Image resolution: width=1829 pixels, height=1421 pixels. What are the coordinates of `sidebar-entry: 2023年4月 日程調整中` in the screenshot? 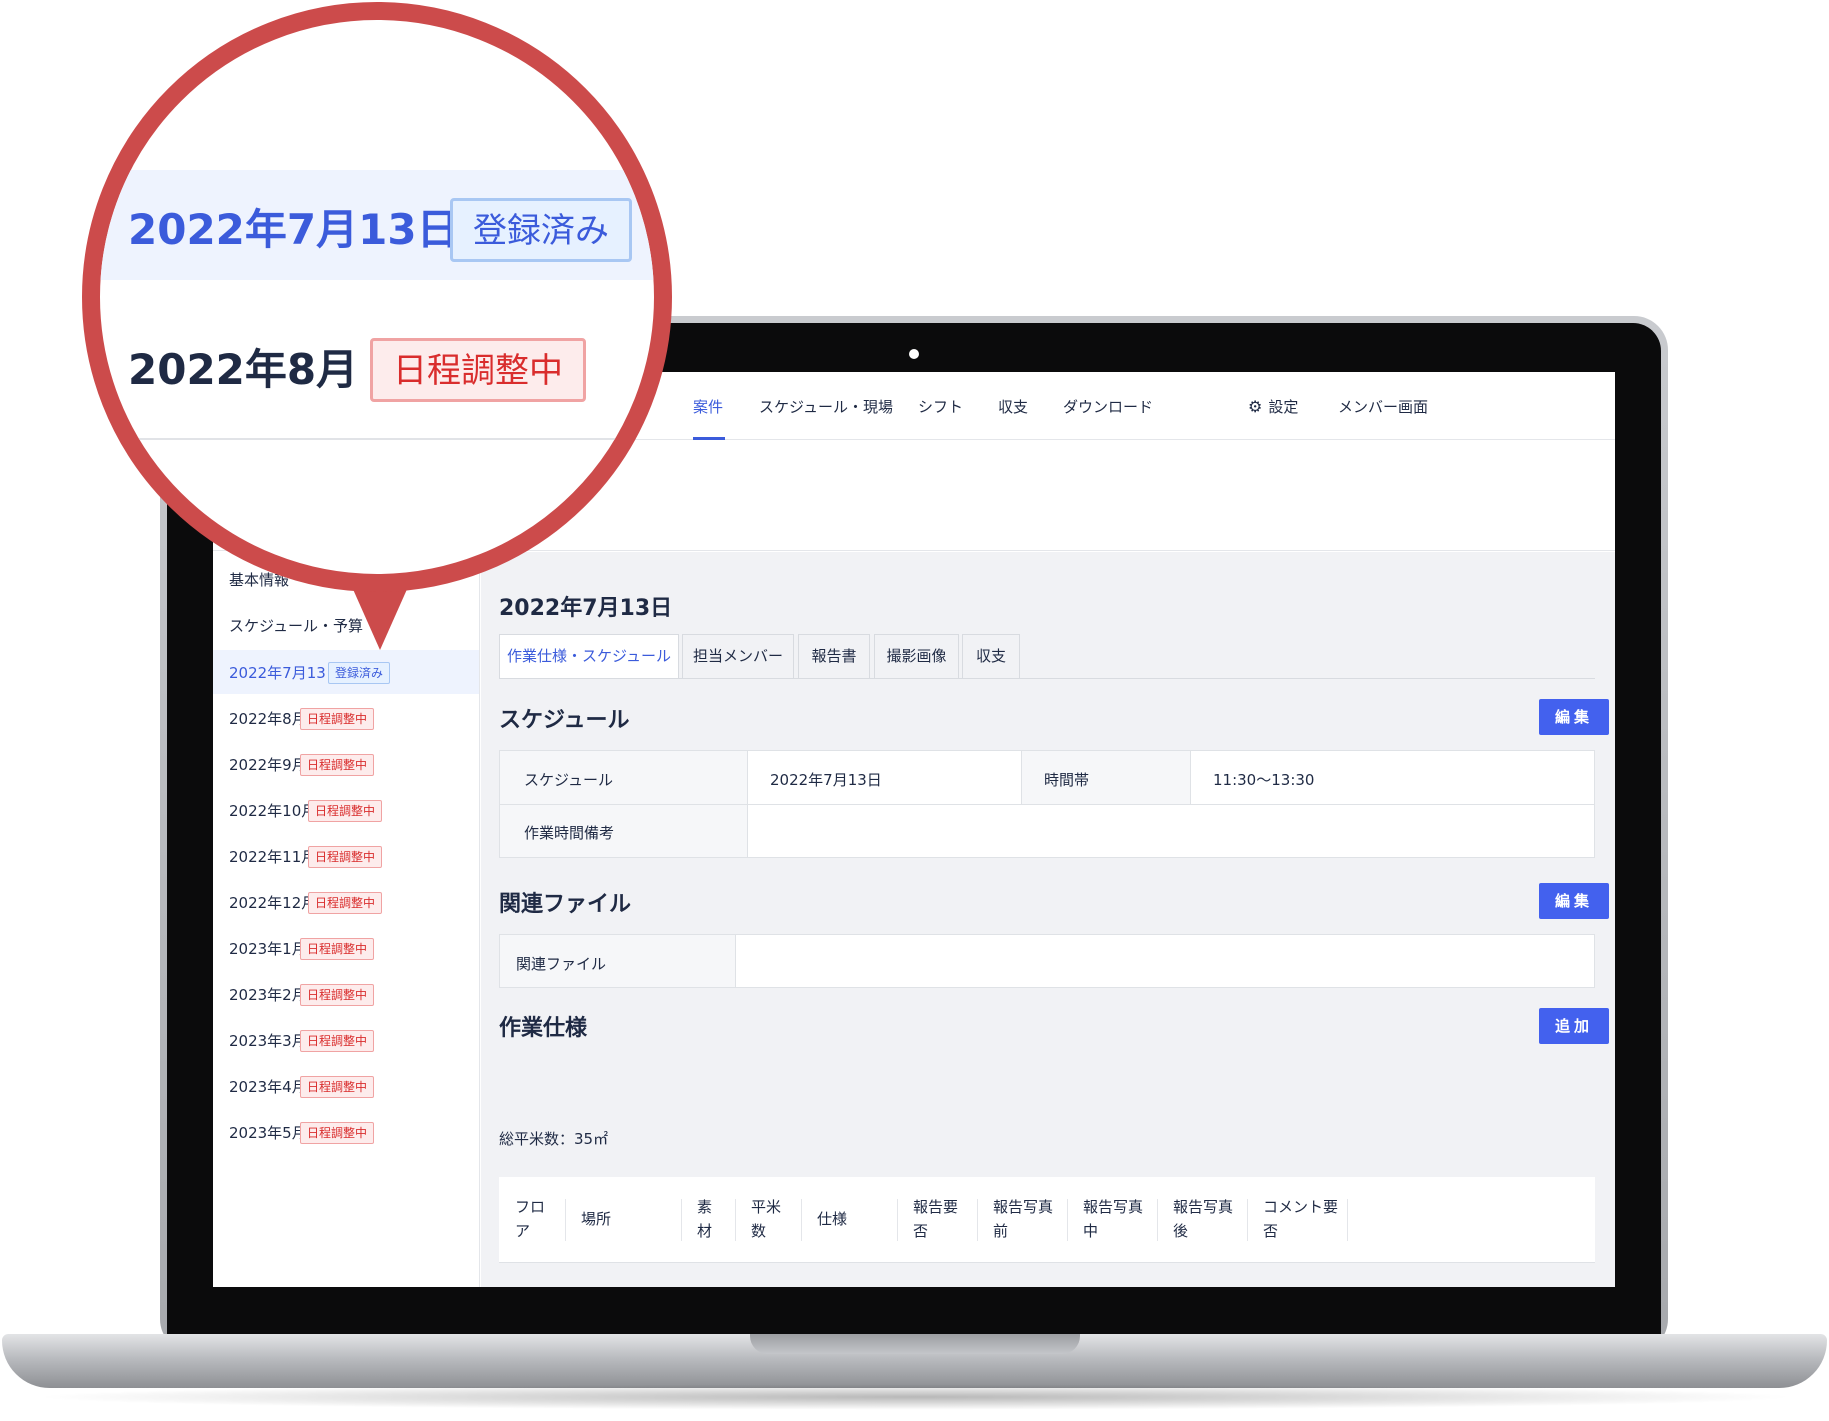 It's located at (346, 1086).